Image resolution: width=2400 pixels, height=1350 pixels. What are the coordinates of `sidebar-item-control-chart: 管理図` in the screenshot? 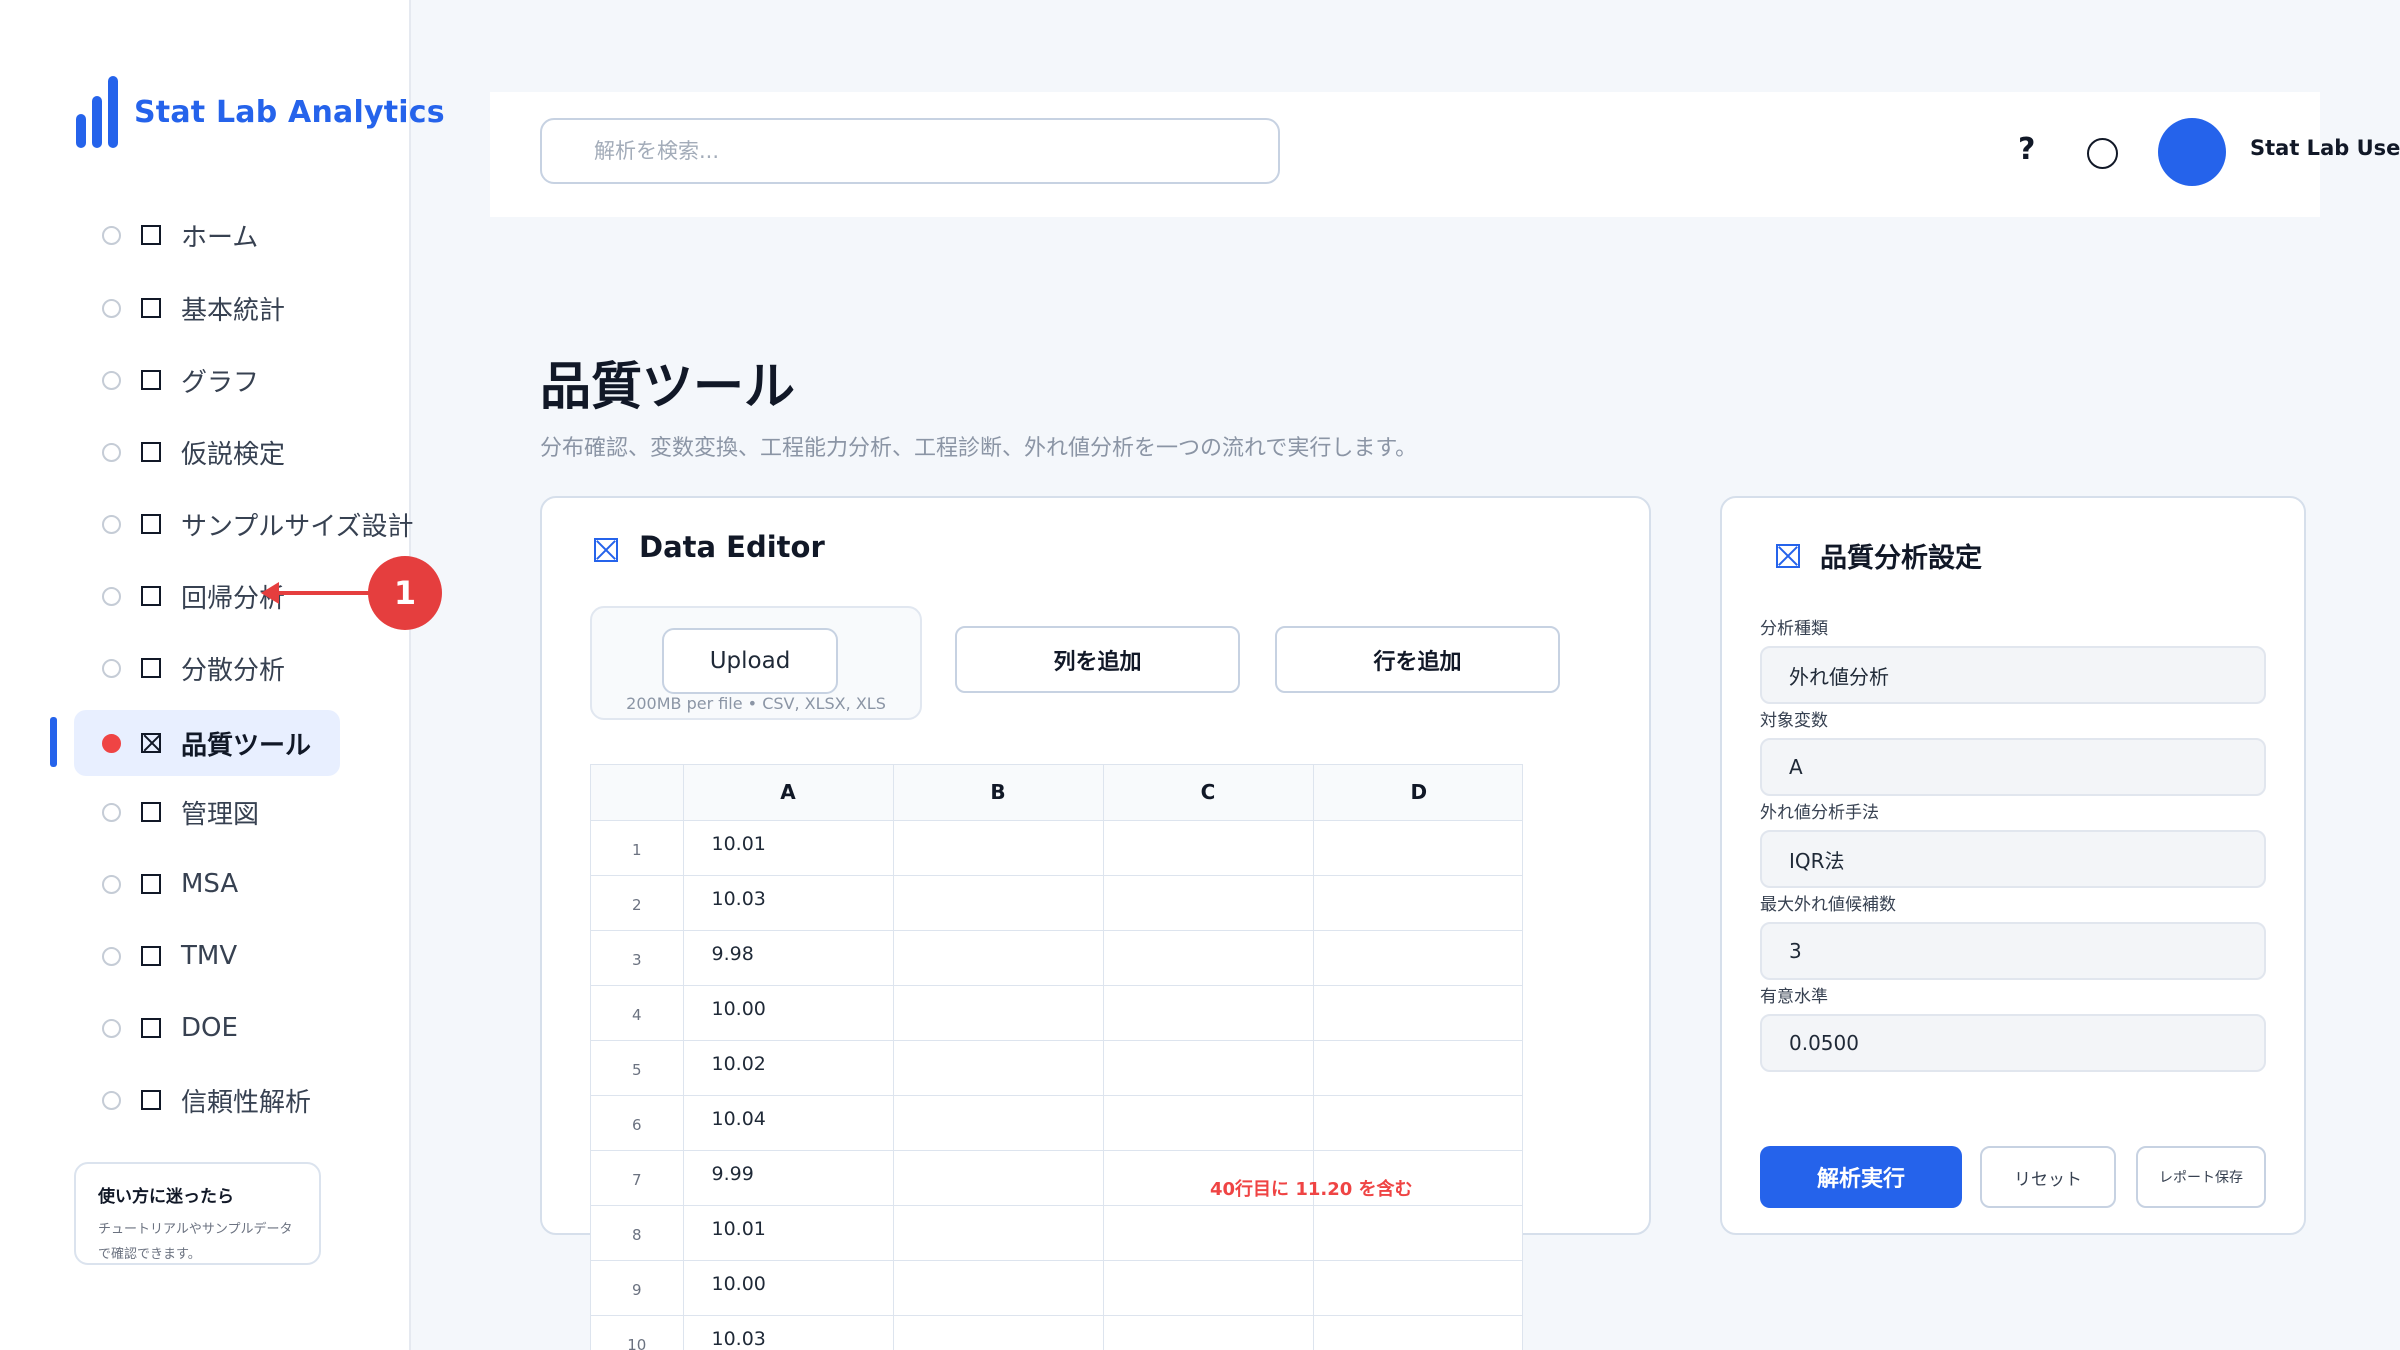 It's located at (207, 812).